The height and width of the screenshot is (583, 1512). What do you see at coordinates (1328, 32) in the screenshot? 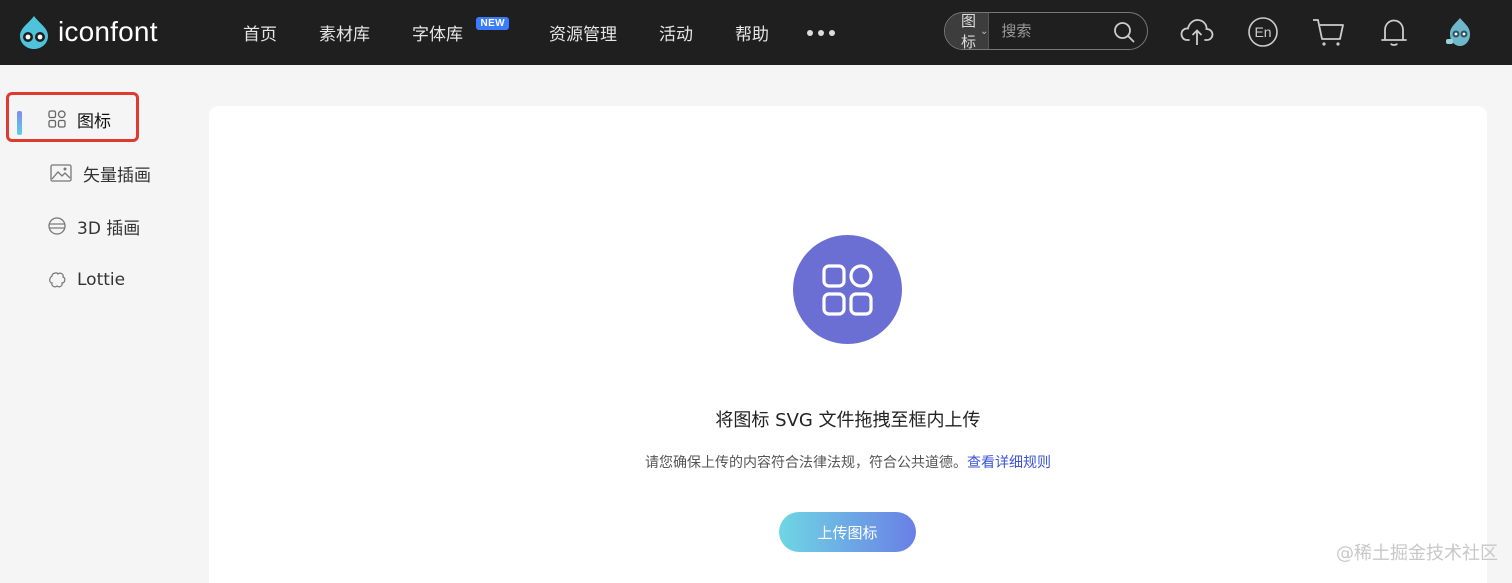
I see `cart-icon` at bounding box center [1328, 32].